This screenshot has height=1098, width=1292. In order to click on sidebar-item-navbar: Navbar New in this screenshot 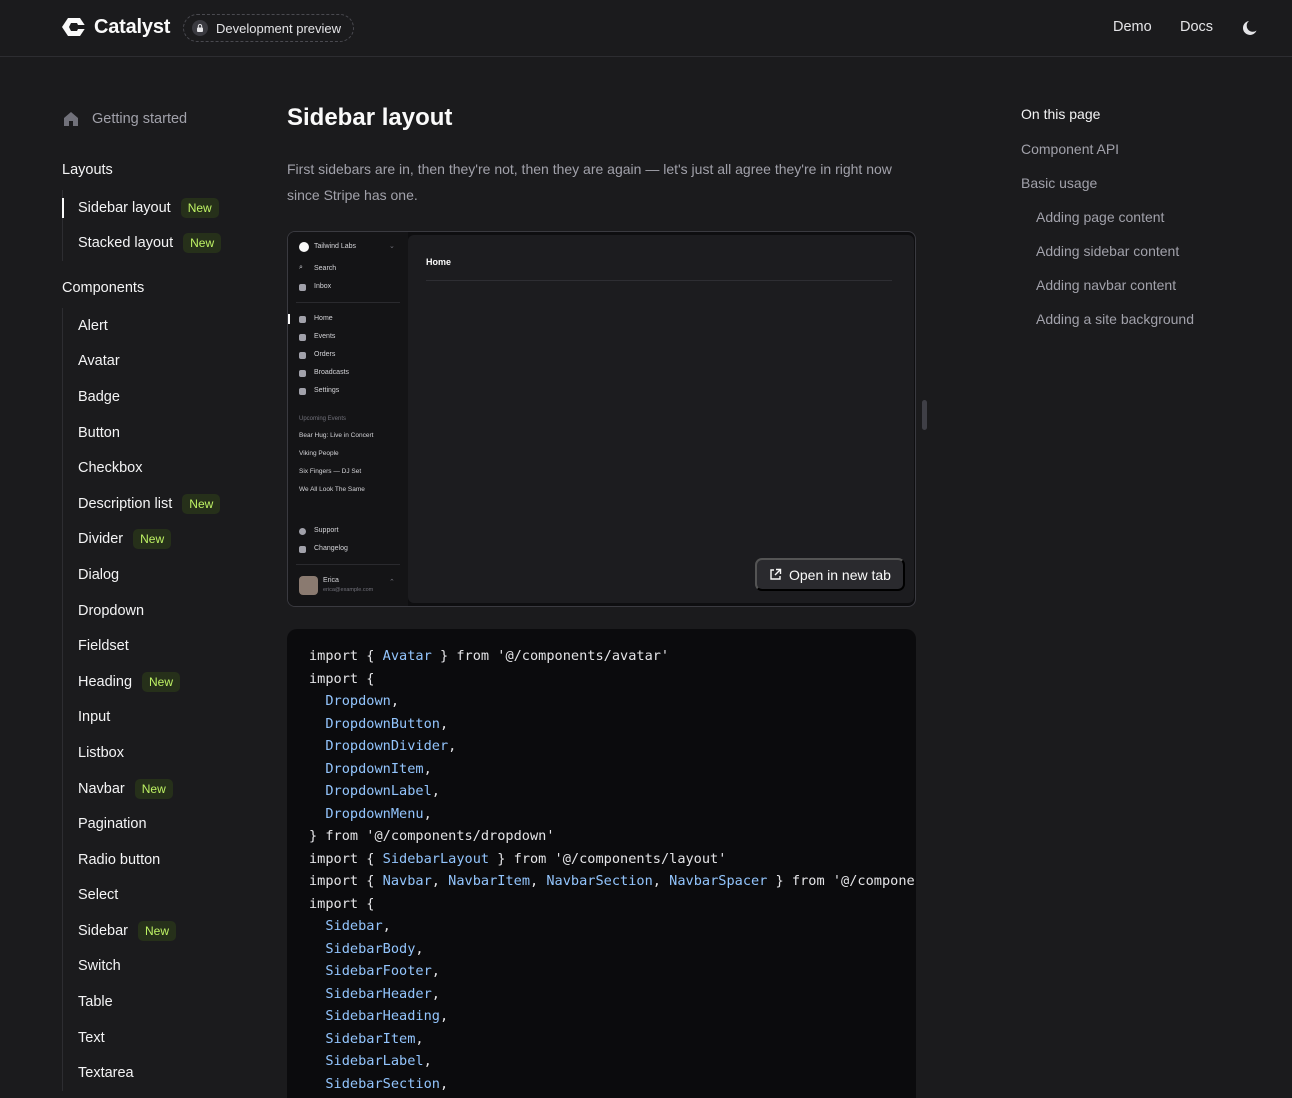, I will do `click(141, 789)`.